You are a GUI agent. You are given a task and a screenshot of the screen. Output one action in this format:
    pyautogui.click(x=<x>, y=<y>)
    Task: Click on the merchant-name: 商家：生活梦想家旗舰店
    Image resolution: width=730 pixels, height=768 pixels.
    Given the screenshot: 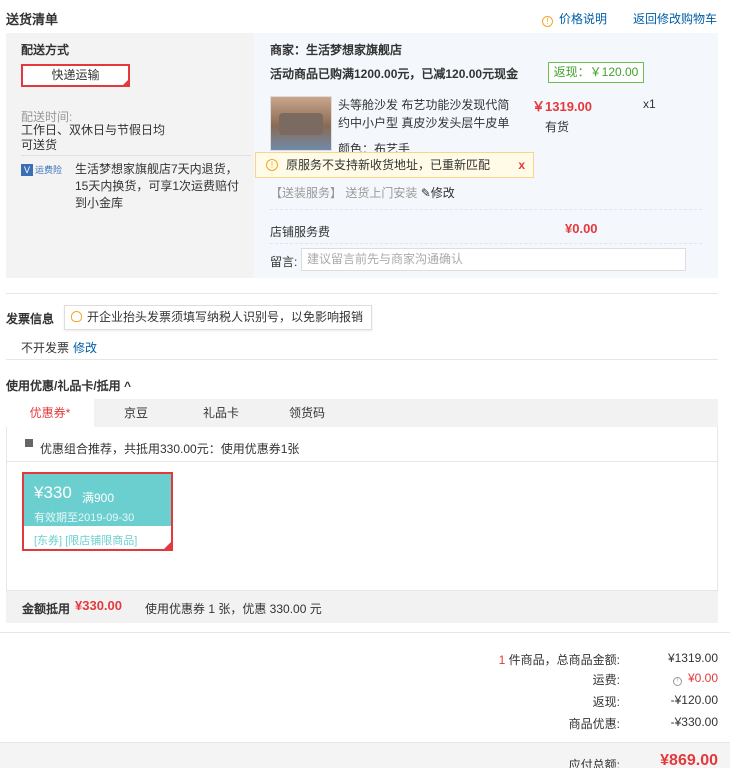 What is the action you would take?
    pyautogui.click(x=336, y=50)
    